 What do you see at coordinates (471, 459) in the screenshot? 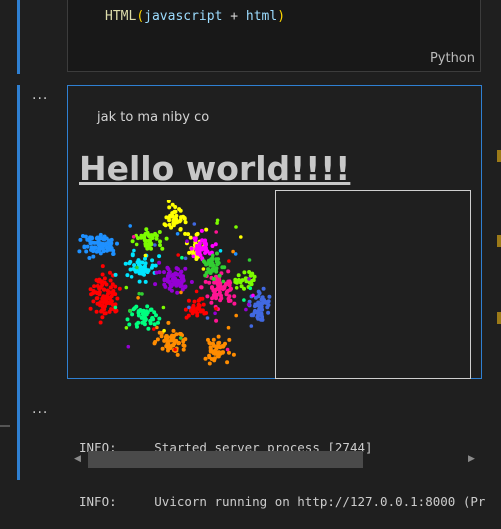
I see `chevron-right-icon: ▶` at bounding box center [471, 459].